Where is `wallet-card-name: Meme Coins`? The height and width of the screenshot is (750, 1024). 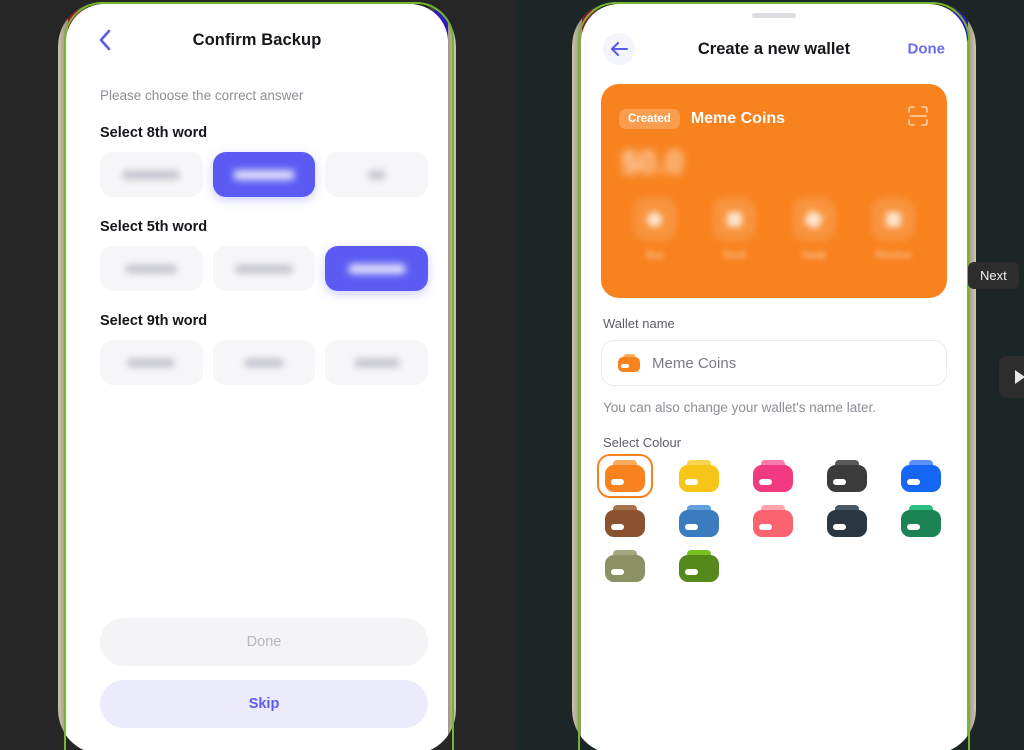 wallet-card-name: Meme Coins is located at coordinates (738, 118).